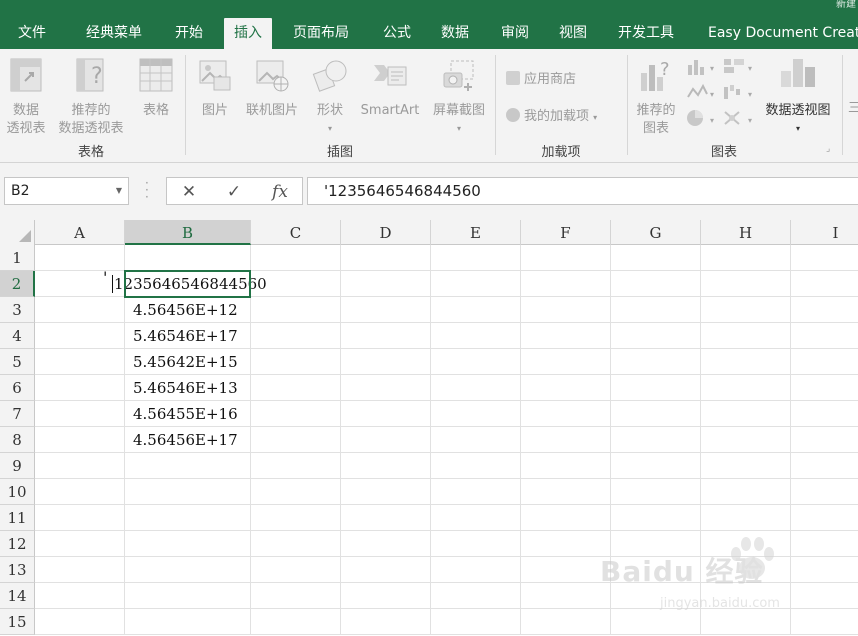 The height and width of the screenshot is (636, 858). I want to click on pictures-button: 图片, so click(215, 88).